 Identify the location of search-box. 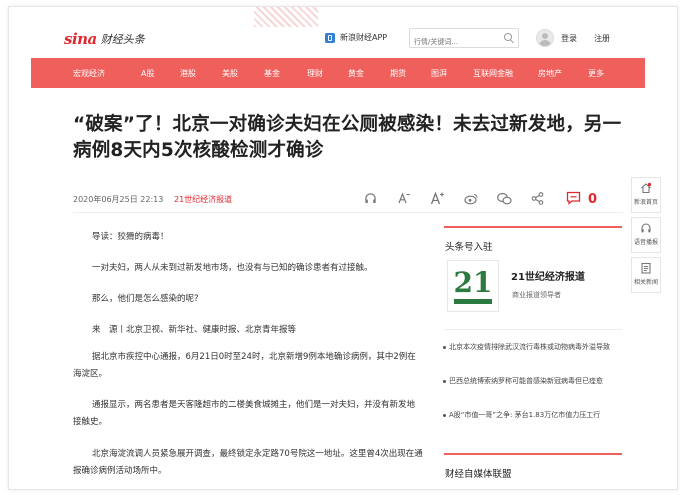
(464, 39).